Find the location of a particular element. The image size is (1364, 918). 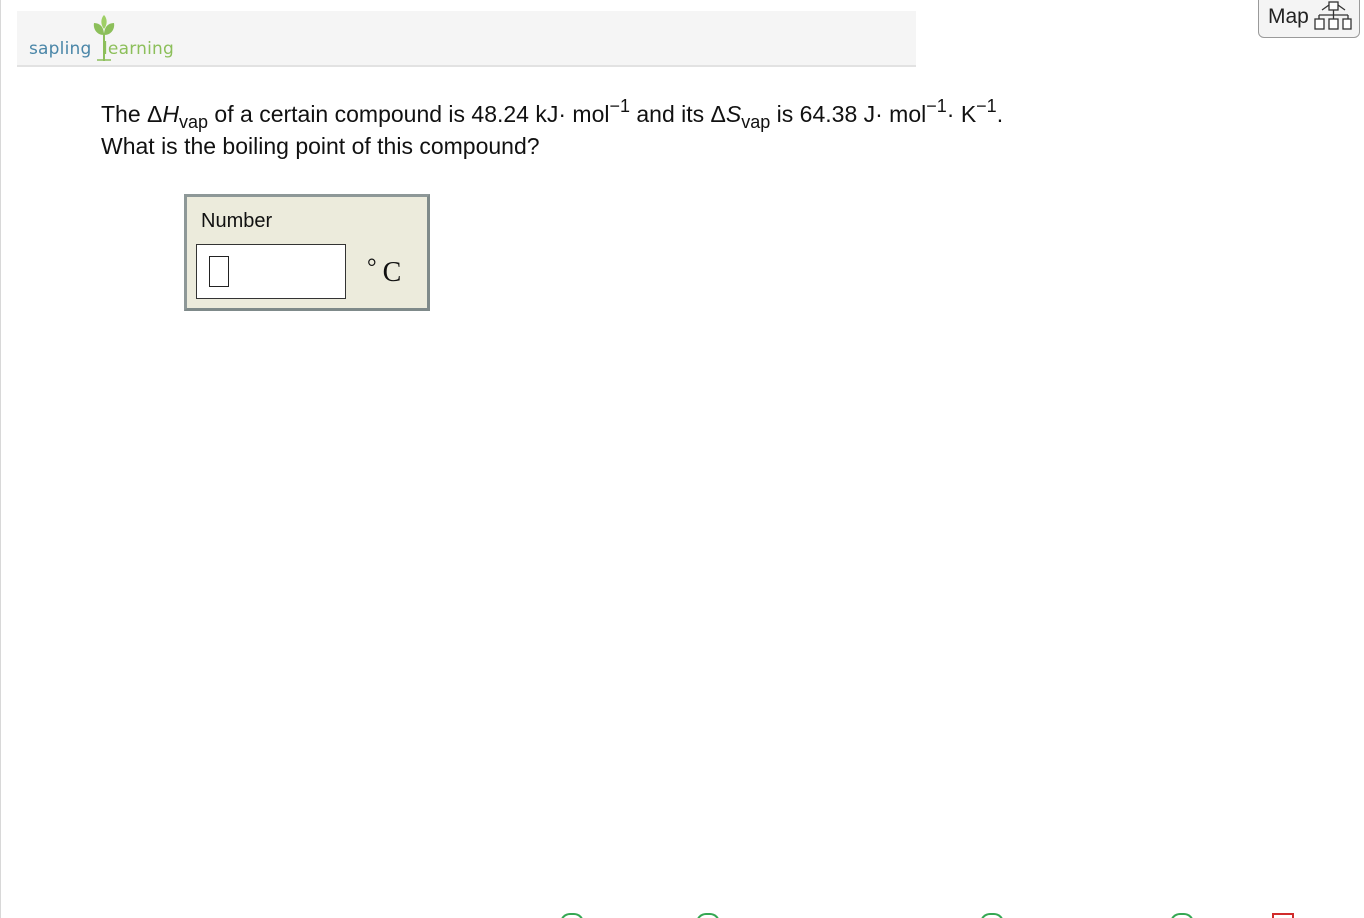

question-text-segment: is 64.38 J· mol is located at coordinates (848, 114).